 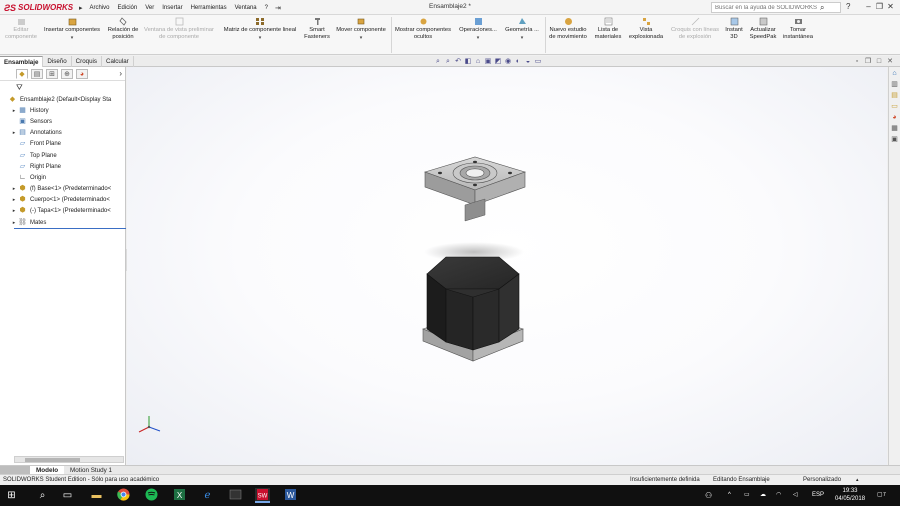 I want to click on display-style-icon: ◩, so click(x=498, y=61).